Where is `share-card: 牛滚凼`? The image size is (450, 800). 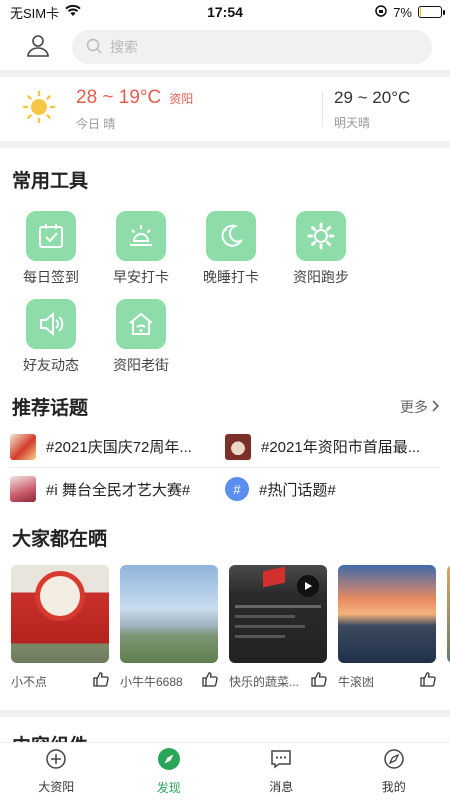
share-card: 牛滚凼 is located at coordinates (387, 628).